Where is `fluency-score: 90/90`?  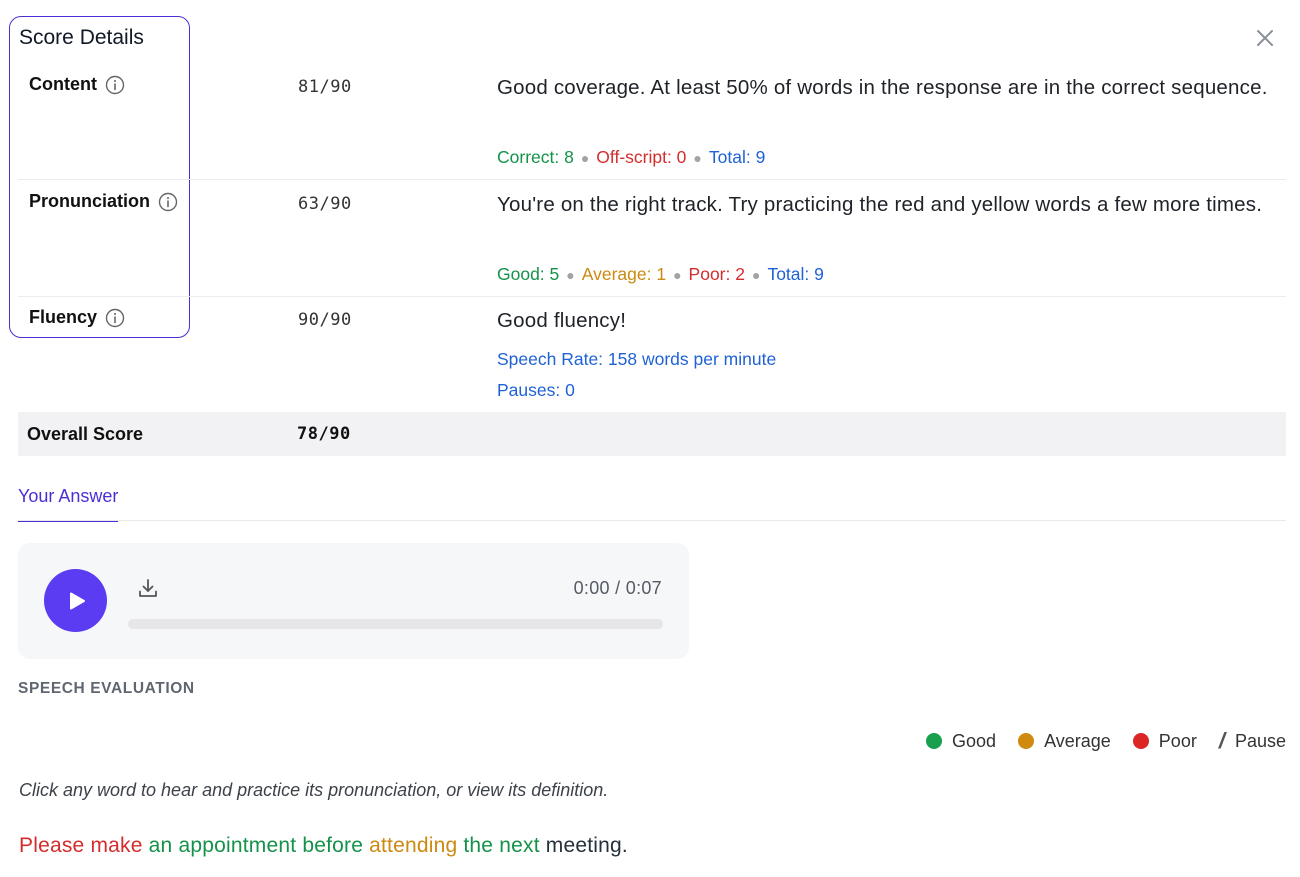
fluency-score: 90/90 is located at coordinates (325, 320).